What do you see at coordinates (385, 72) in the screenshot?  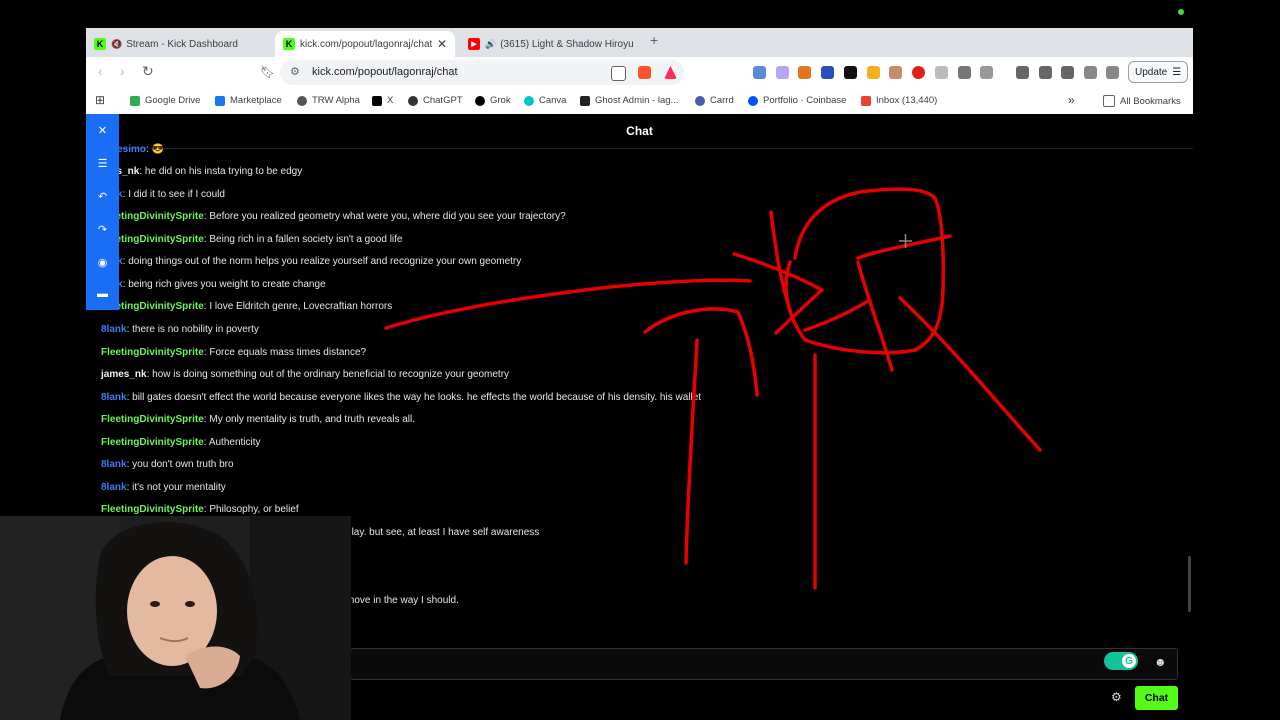 I see `url-text: kick.com/popout/lagonraj/chat` at bounding box center [385, 72].